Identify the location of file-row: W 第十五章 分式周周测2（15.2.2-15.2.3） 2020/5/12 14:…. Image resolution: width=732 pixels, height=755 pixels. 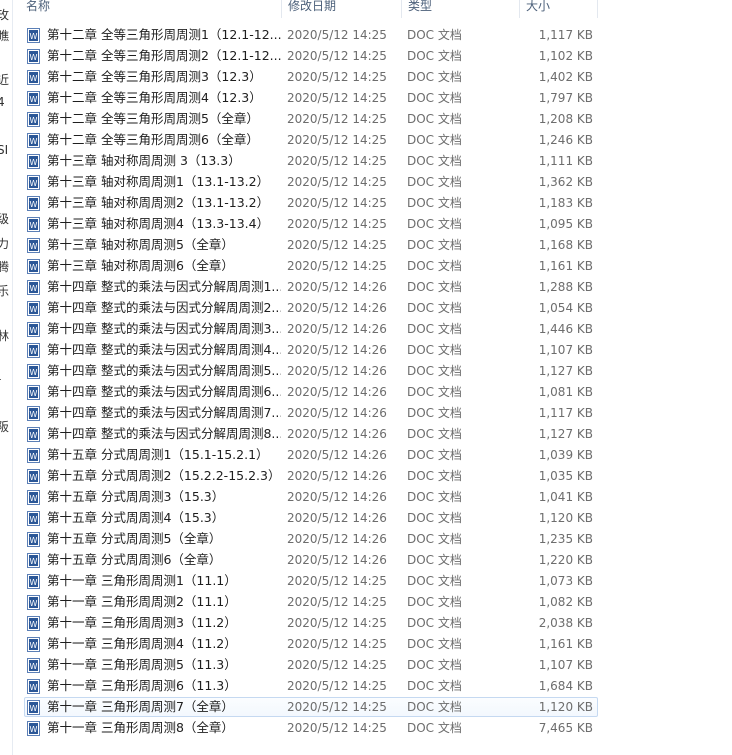
(311, 476).